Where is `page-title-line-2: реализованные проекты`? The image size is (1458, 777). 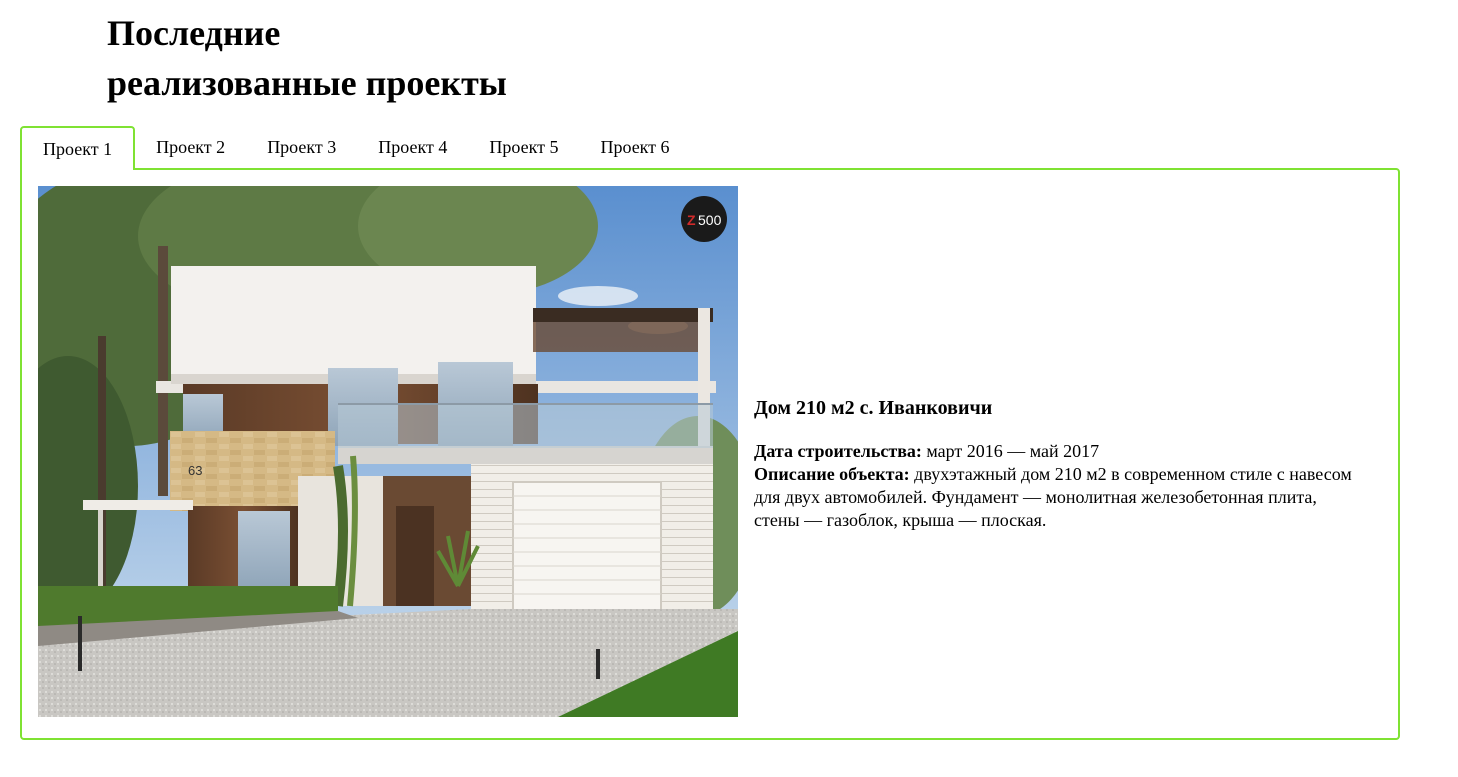
page-title-line-2: реализованные проекты is located at coordinates (307, 83).